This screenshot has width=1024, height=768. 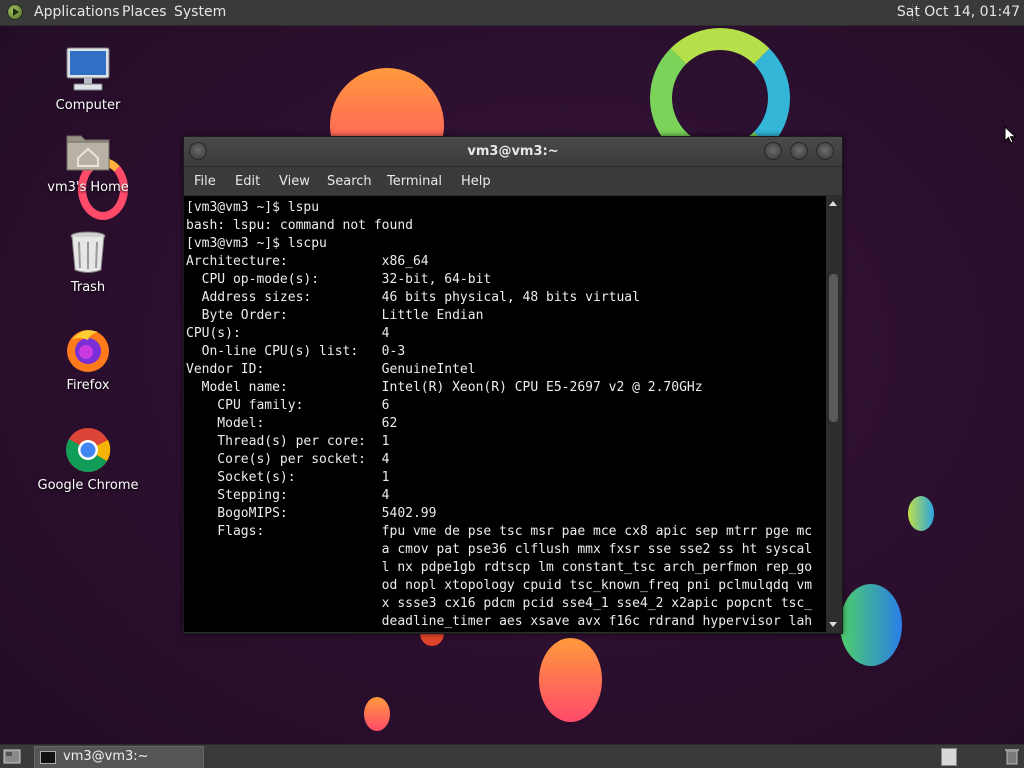 I want to click on desktop-icon-chrome: Google Chrome, so click(x=88, y=459).